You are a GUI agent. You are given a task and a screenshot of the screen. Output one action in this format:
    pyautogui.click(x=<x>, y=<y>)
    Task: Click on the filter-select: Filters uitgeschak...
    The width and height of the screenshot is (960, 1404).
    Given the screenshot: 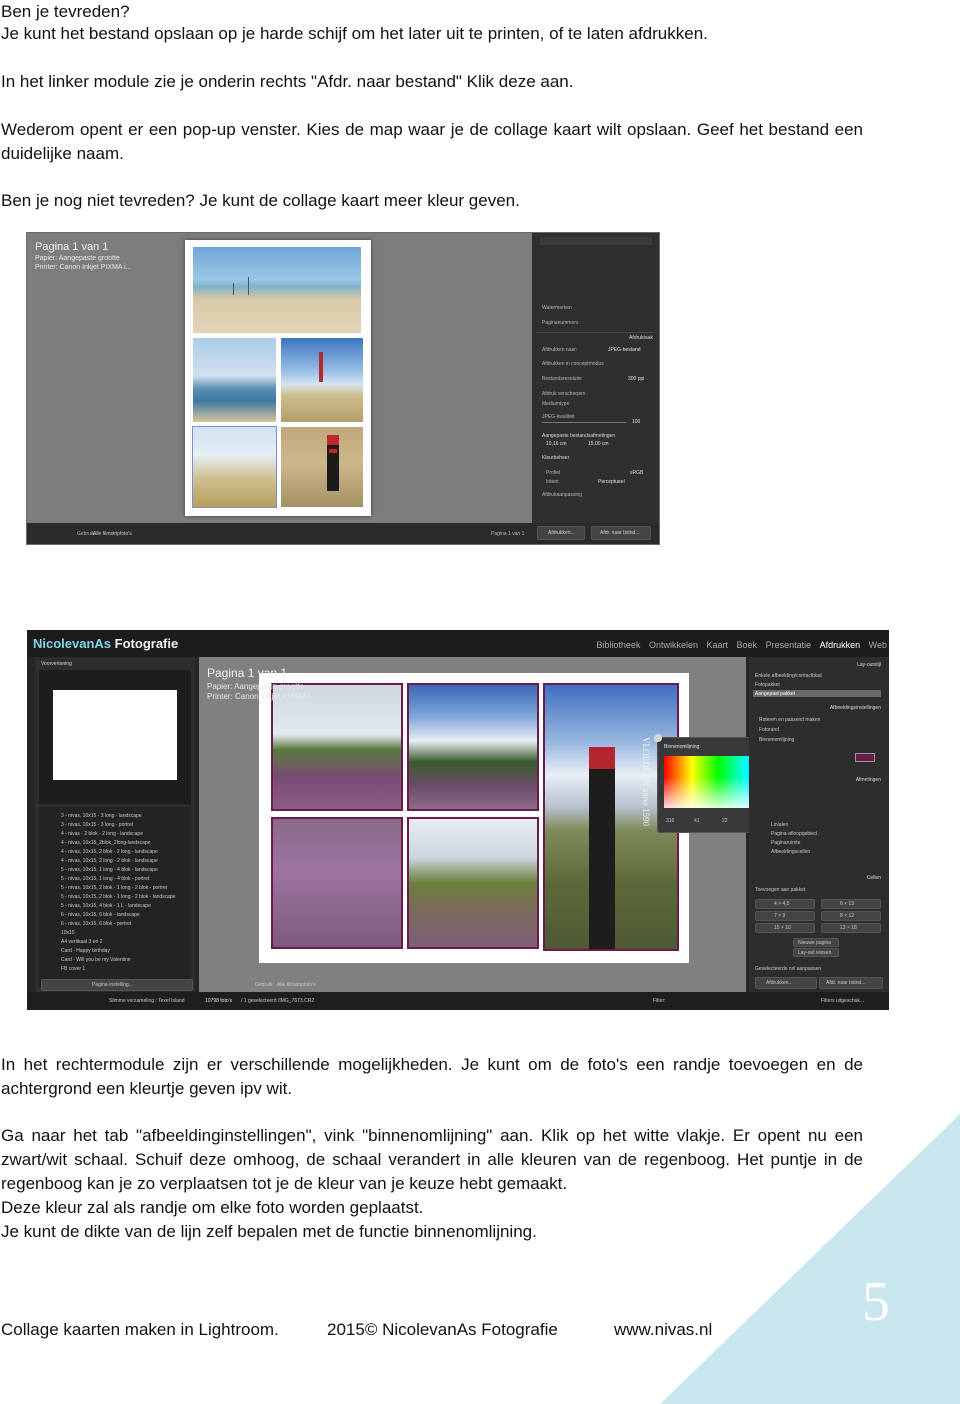 What is the action you would take?
    pyautogui.click(x=842, y=1001)
    